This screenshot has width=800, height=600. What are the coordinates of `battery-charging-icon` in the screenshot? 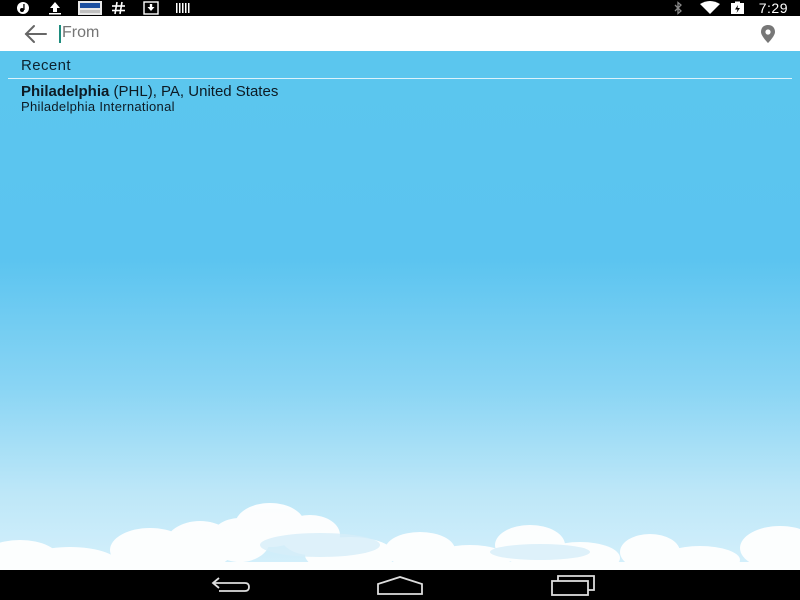 It's located at (738, 8).